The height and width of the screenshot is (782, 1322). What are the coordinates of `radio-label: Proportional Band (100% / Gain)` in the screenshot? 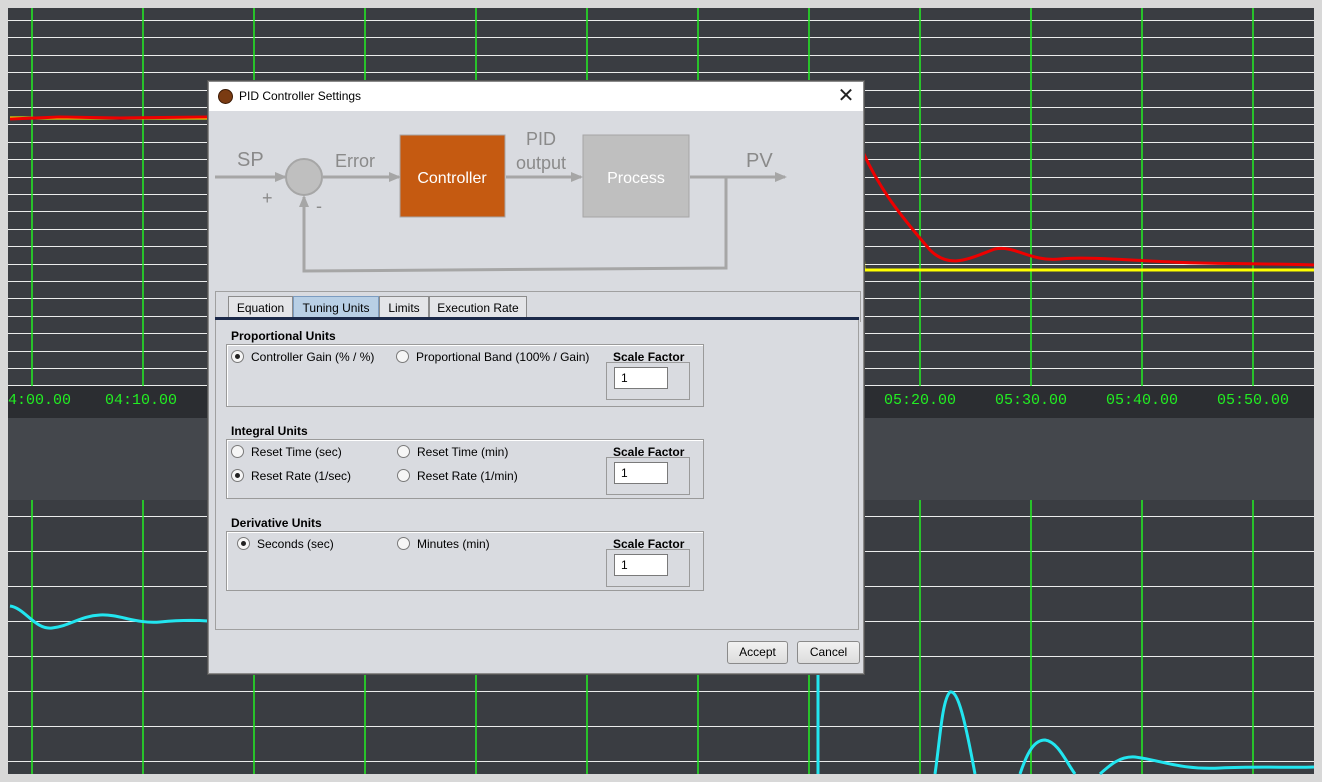 It's located at (503, 357).